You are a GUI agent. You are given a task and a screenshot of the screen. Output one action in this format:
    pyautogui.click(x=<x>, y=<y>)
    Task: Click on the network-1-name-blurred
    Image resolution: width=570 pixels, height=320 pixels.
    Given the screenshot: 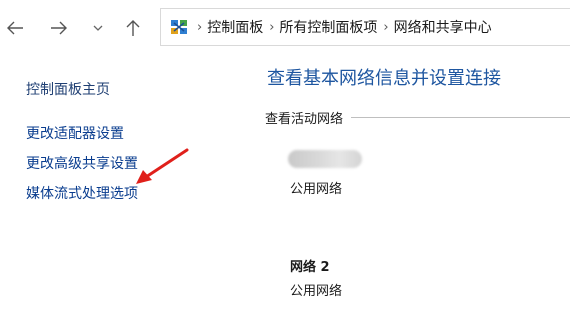 What is the action you would take?
    pyautogui.click(x=325, y=159)
    